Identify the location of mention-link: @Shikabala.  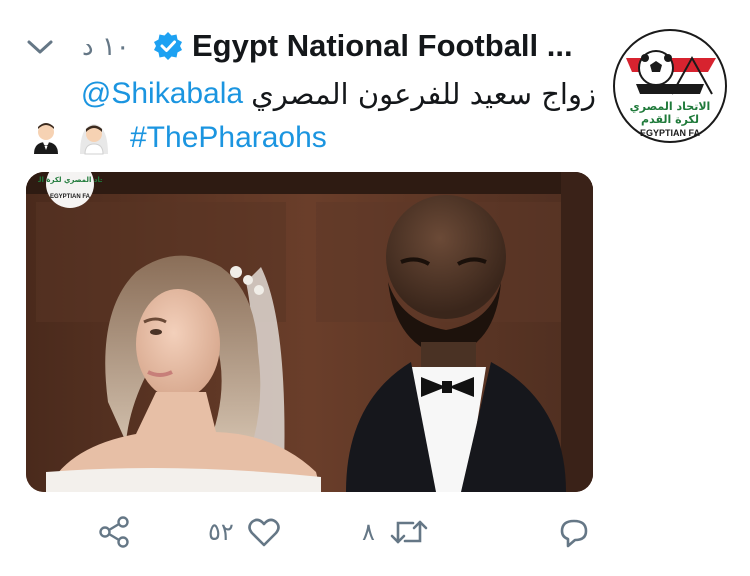
(162, 94).